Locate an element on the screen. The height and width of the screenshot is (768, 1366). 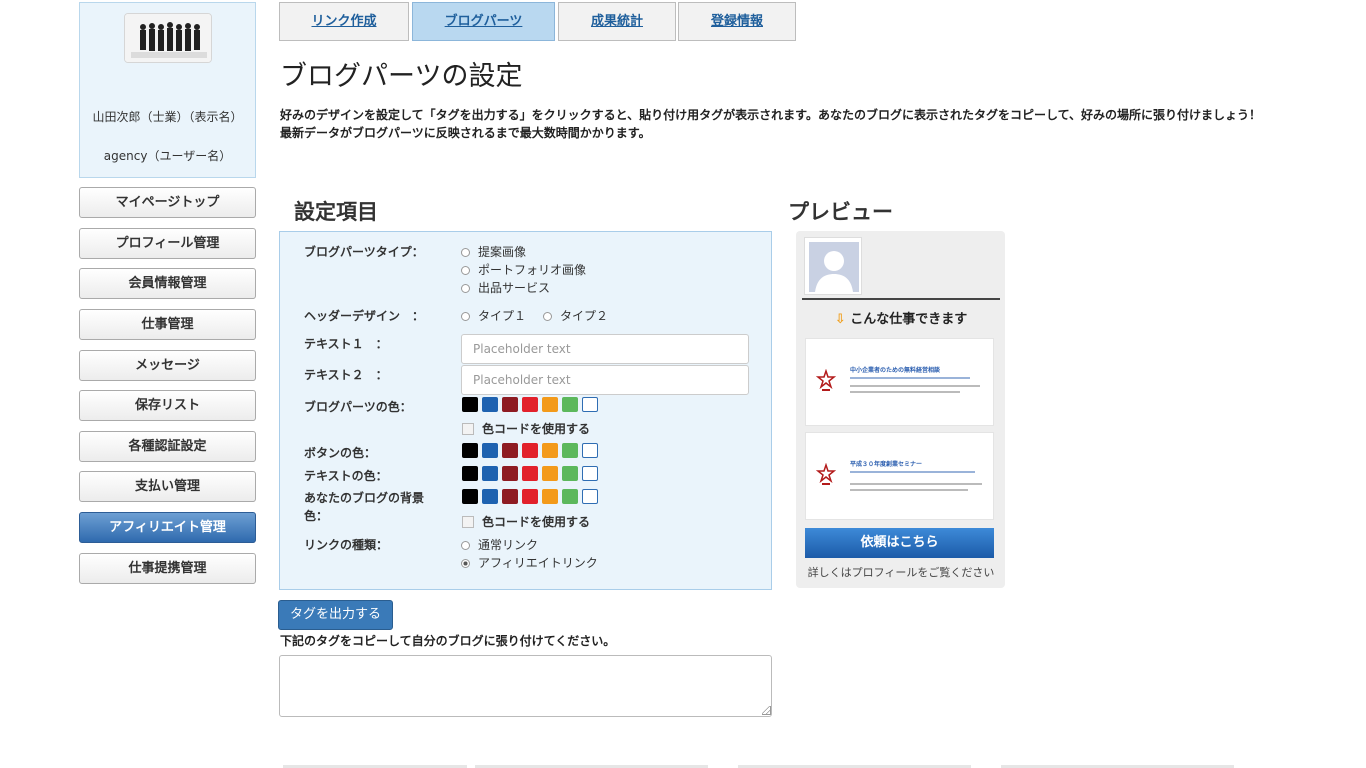
sidebar-item-affiliate: アフィリエイト管理 is located at coordinates (167, 527).